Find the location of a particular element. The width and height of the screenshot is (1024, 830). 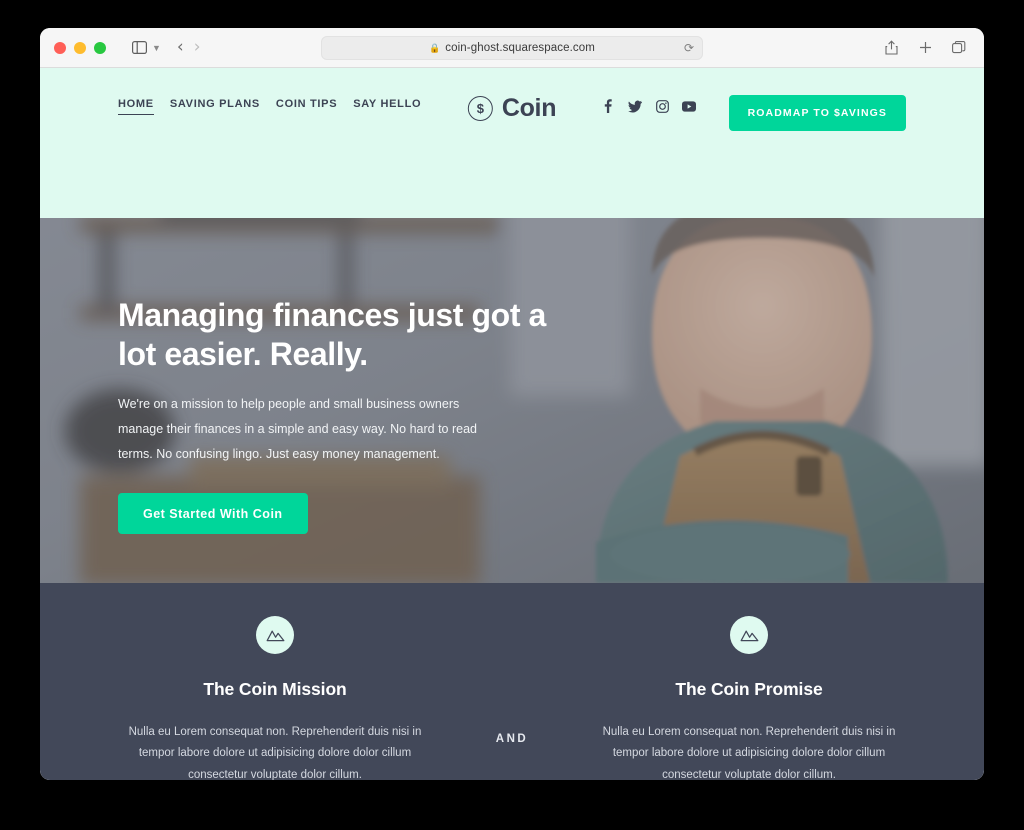

roadmap-to-savings-button: ROADMAP TO $AVINGS is located at coordinates (817, 113).